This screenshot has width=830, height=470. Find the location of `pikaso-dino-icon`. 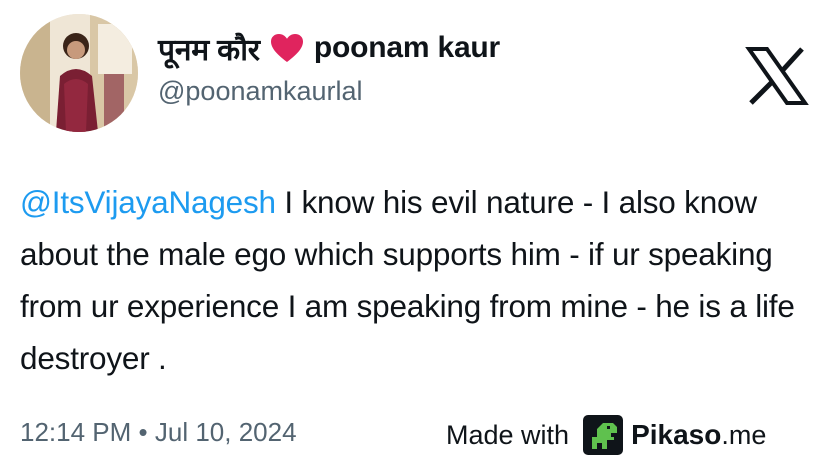

pikaso-dino-icon is located at coordinates (603, 435).